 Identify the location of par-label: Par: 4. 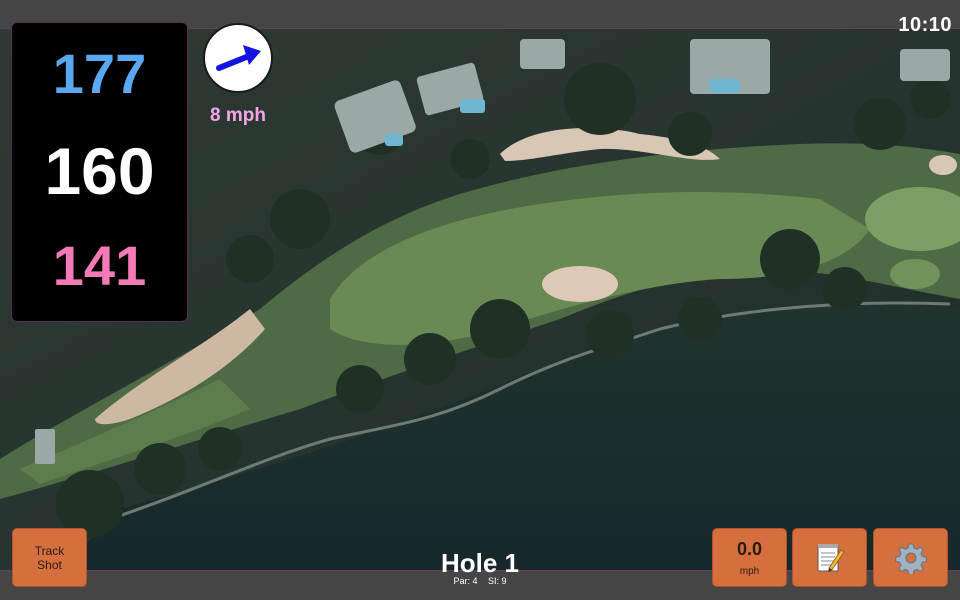
(465, 581).